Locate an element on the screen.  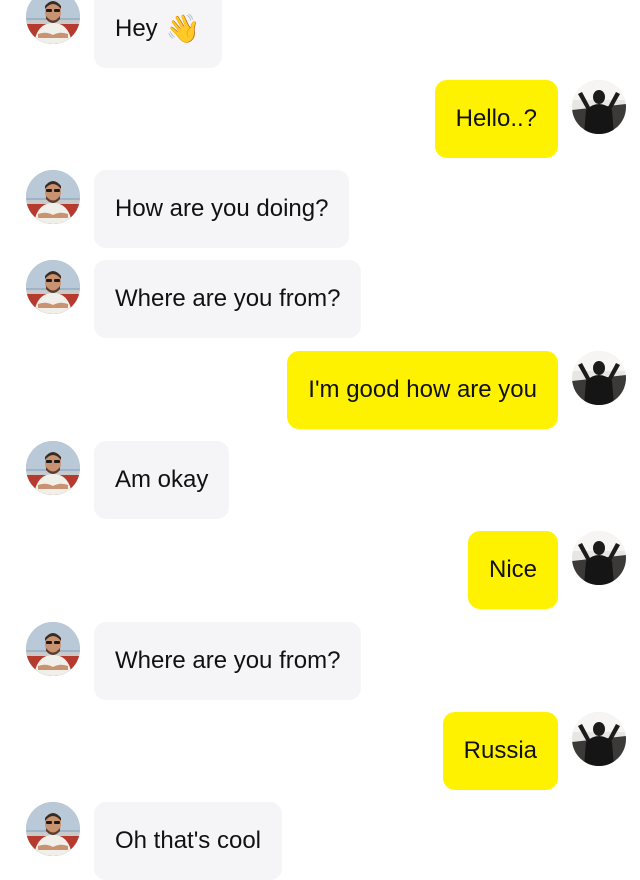
message-row-outgoing: Russia is located at coordinates (320, 751).